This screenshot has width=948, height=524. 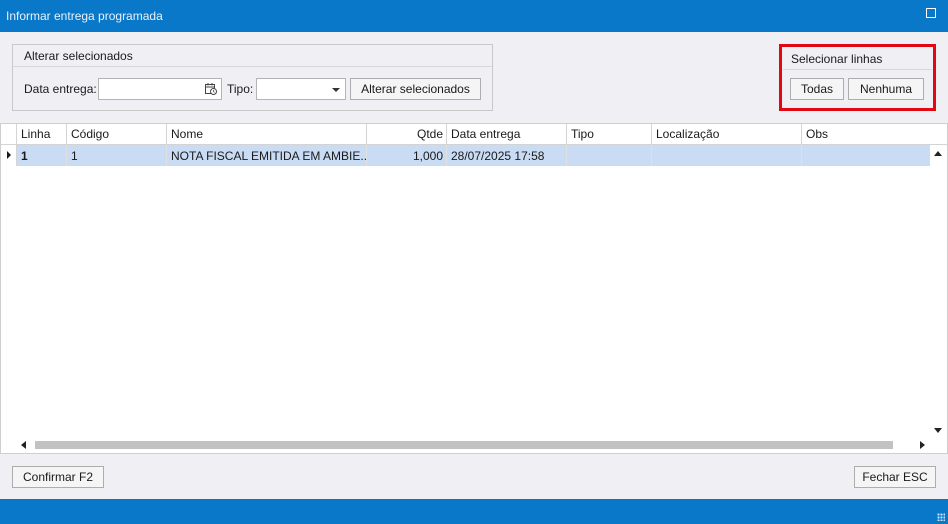 What do you see at coordinates (609, 134) in the screenshot?
I see `column-header-tipo: Tipo` at bounding box center [609, 134].